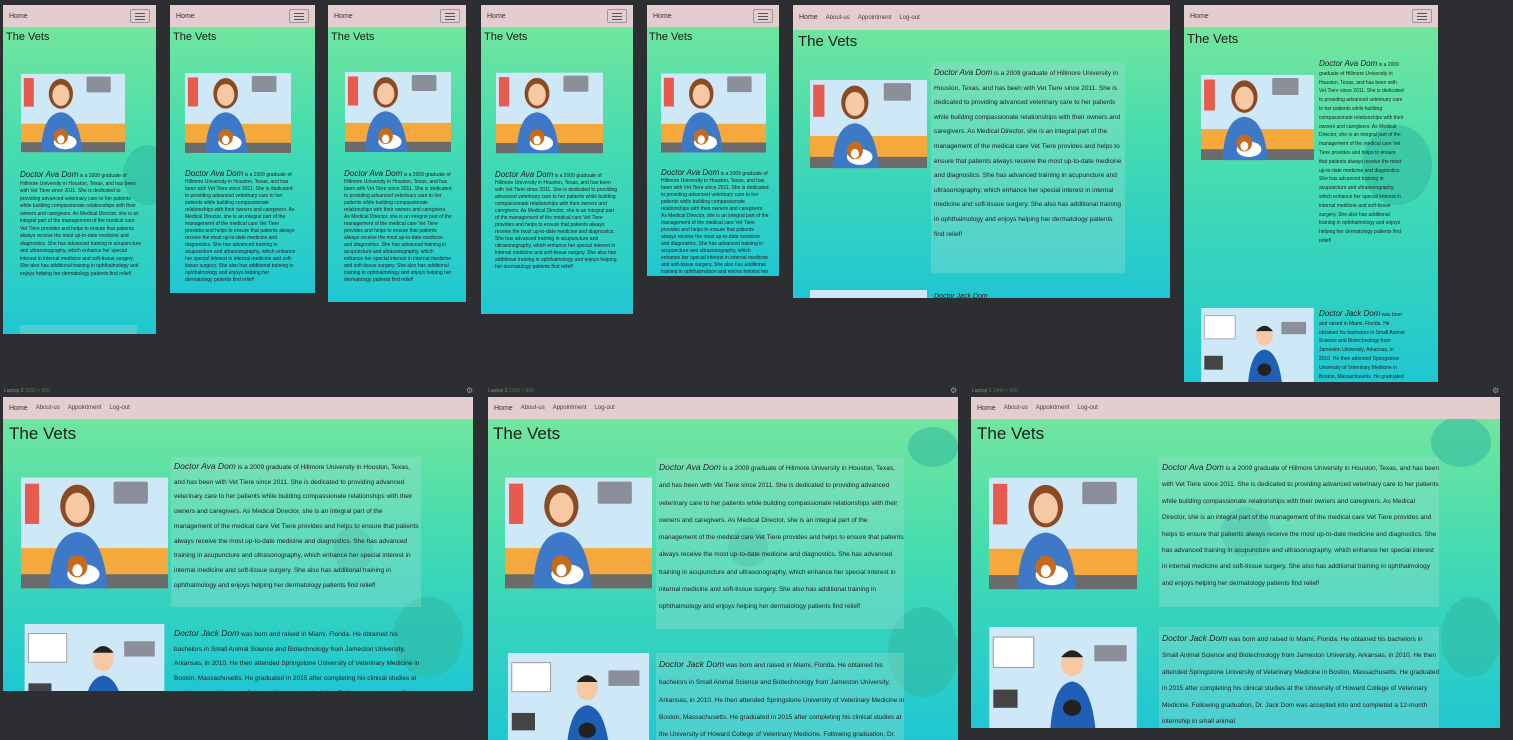  I want to click on card-next, so click(78, 329).